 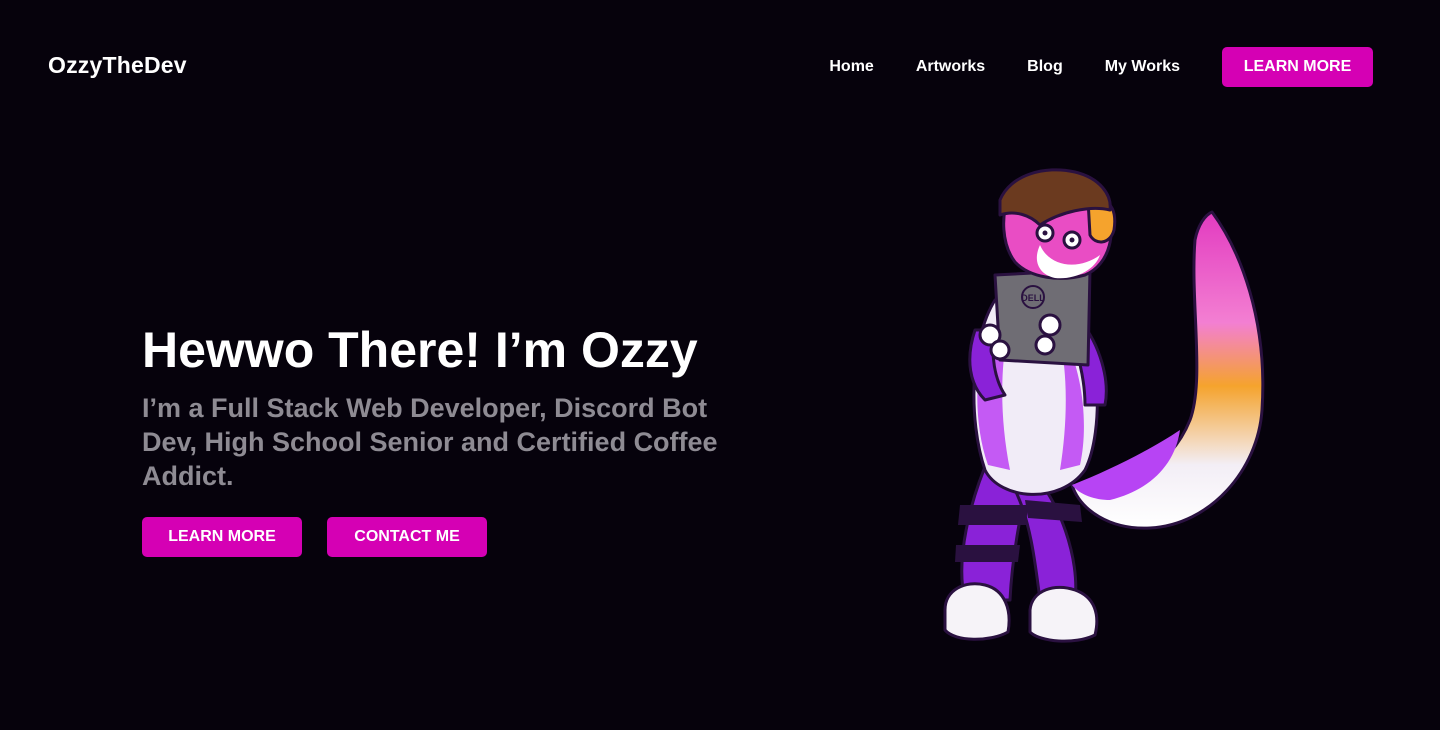 I want to click on hero-title: Hewwo There! I’m Ozzy, so click(x=420, y=350).